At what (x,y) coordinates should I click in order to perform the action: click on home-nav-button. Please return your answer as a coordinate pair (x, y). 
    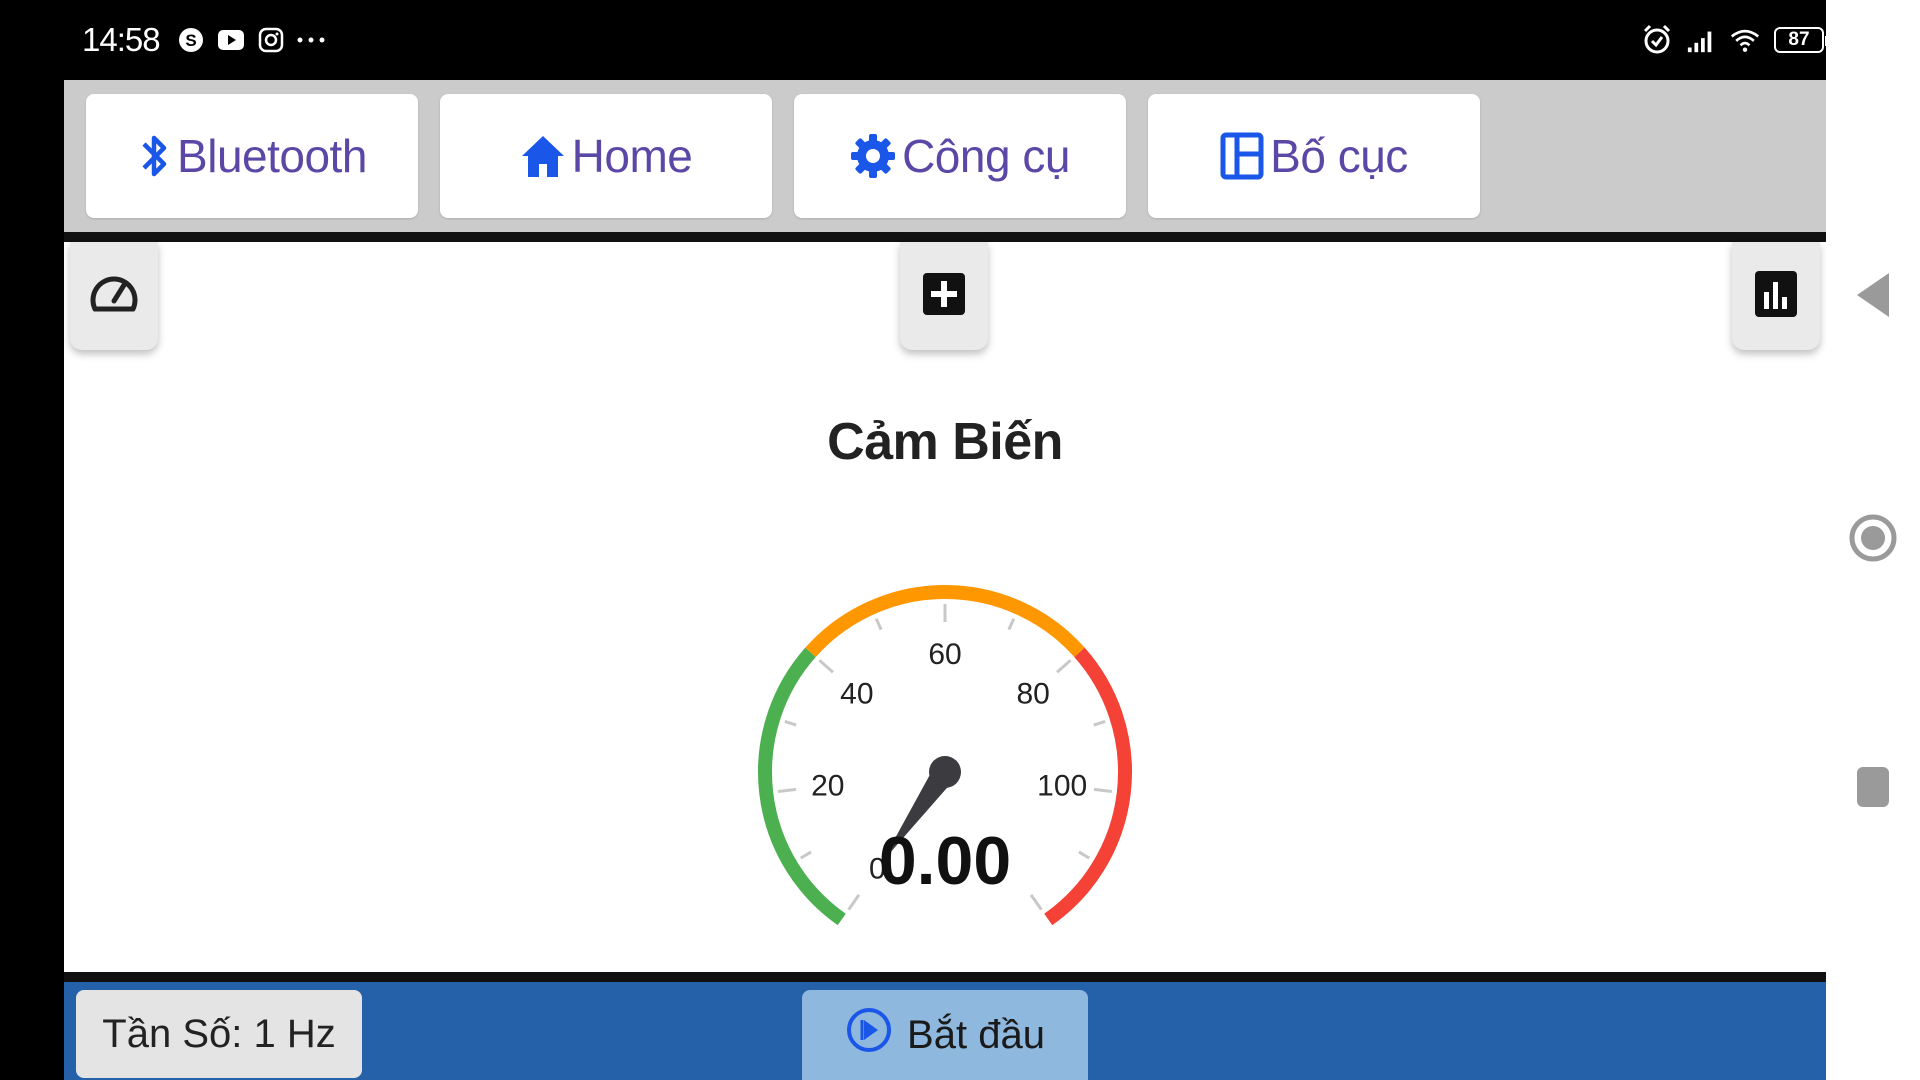
    Looking at the image, I should click on (1873, 540).